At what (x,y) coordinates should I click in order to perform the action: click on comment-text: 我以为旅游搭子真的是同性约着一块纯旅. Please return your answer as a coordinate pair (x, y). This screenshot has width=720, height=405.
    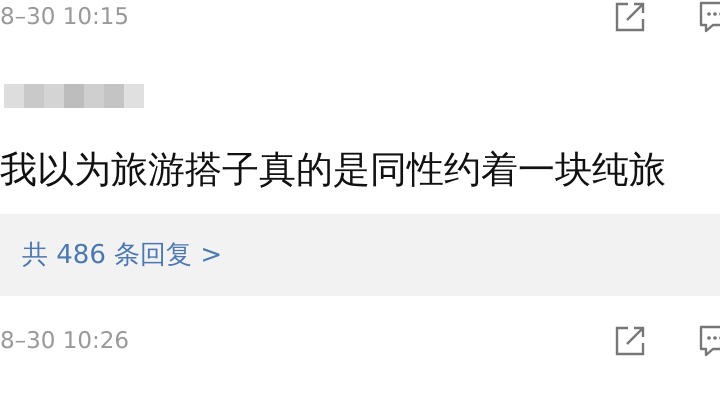
    Looking at the image, I should click on (333, 170).